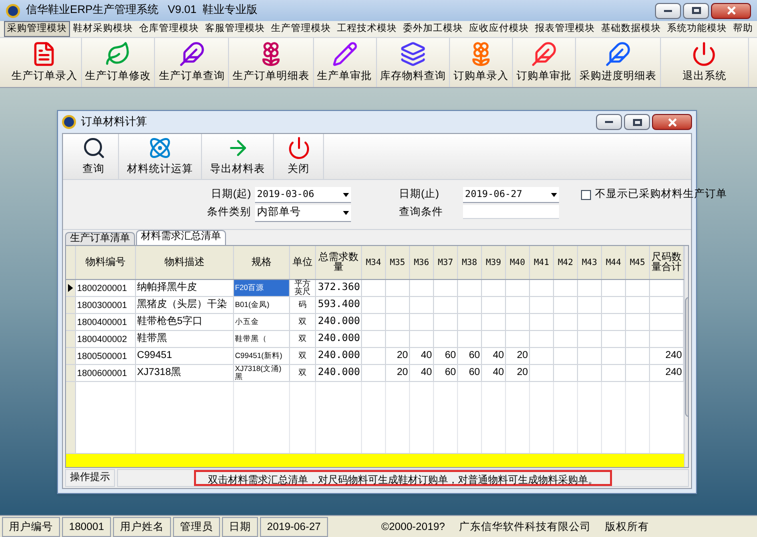  Describe the element at coordinates (90, 478) in the screenshot. I see `hint-label: 操作提示` at that location.